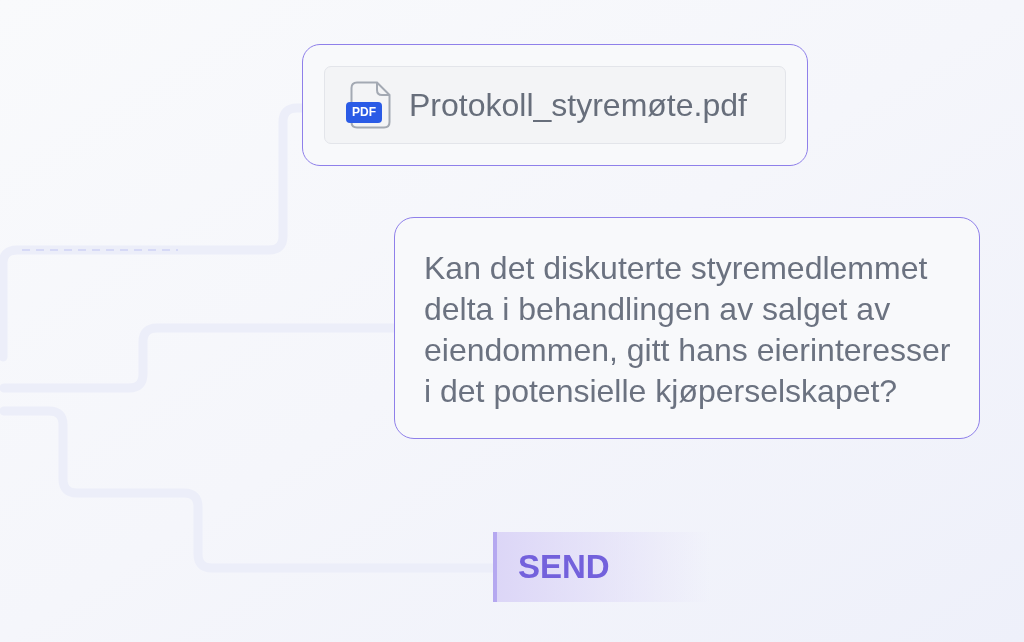 The width and height of the screenshot is (1024, 642). What do you see at coordinates (578, 105) in the screenshot?
I see `file-name: Protokoll_styremøte.pdf` at bounding box center [578, 105].